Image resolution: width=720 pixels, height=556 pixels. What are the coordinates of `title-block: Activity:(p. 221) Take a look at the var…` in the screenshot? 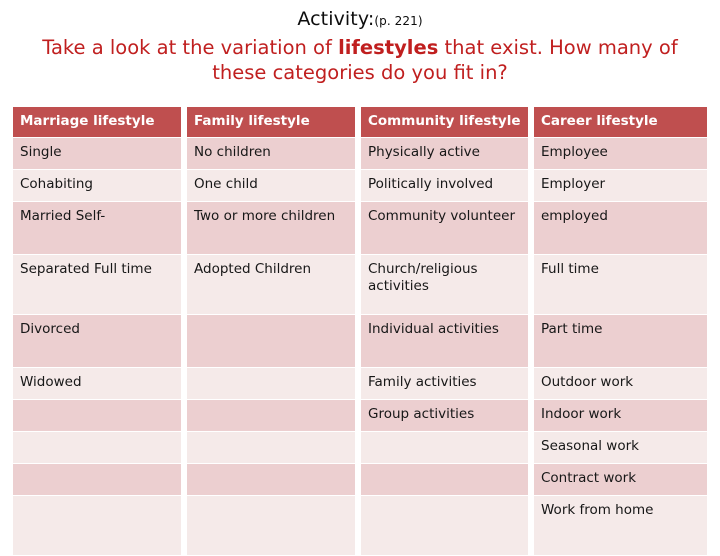 It's located at (360, 48).